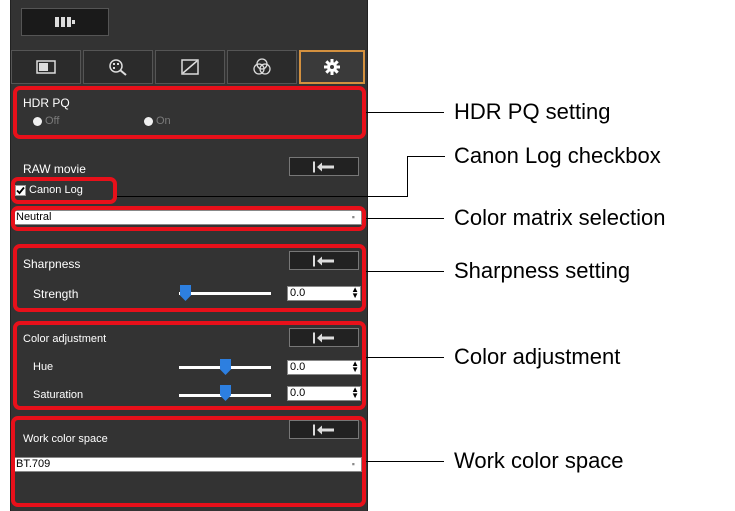 The image size is (735, 511). I want to click on tone-tab, so click(190, 67).